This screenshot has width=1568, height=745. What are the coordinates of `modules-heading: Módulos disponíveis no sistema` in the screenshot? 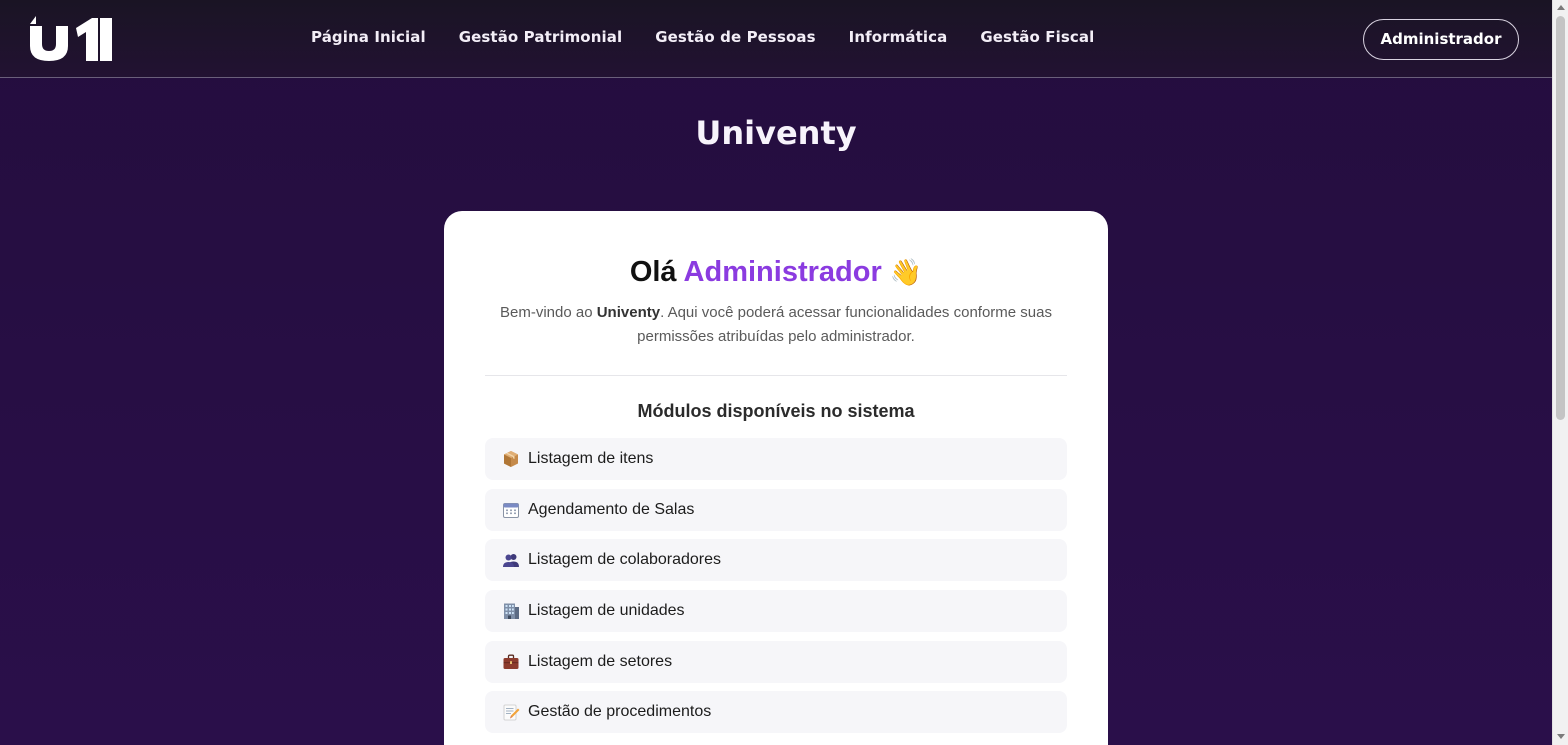 It's located at (776, 411).